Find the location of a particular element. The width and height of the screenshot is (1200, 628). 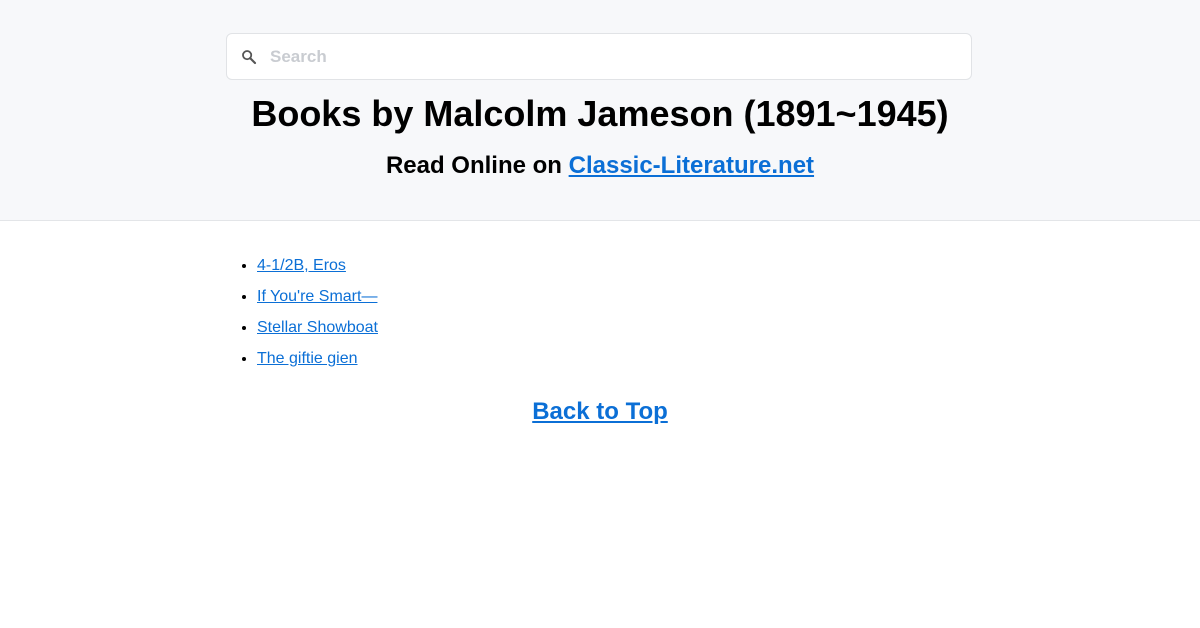

back-to-top-container: Back to Top is located at coordinates (600, 412).